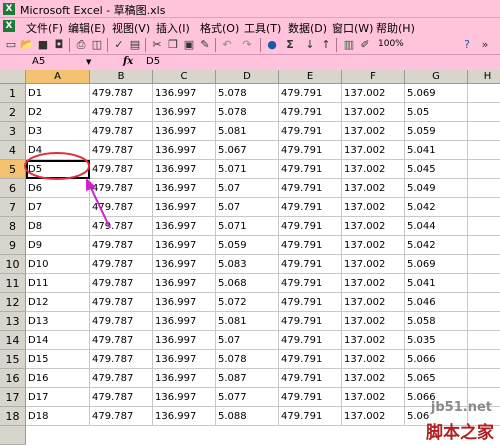  Describe the element at coordinates (121, 131) in the screenshot. I see `cell-b3: 479.787` at that location.